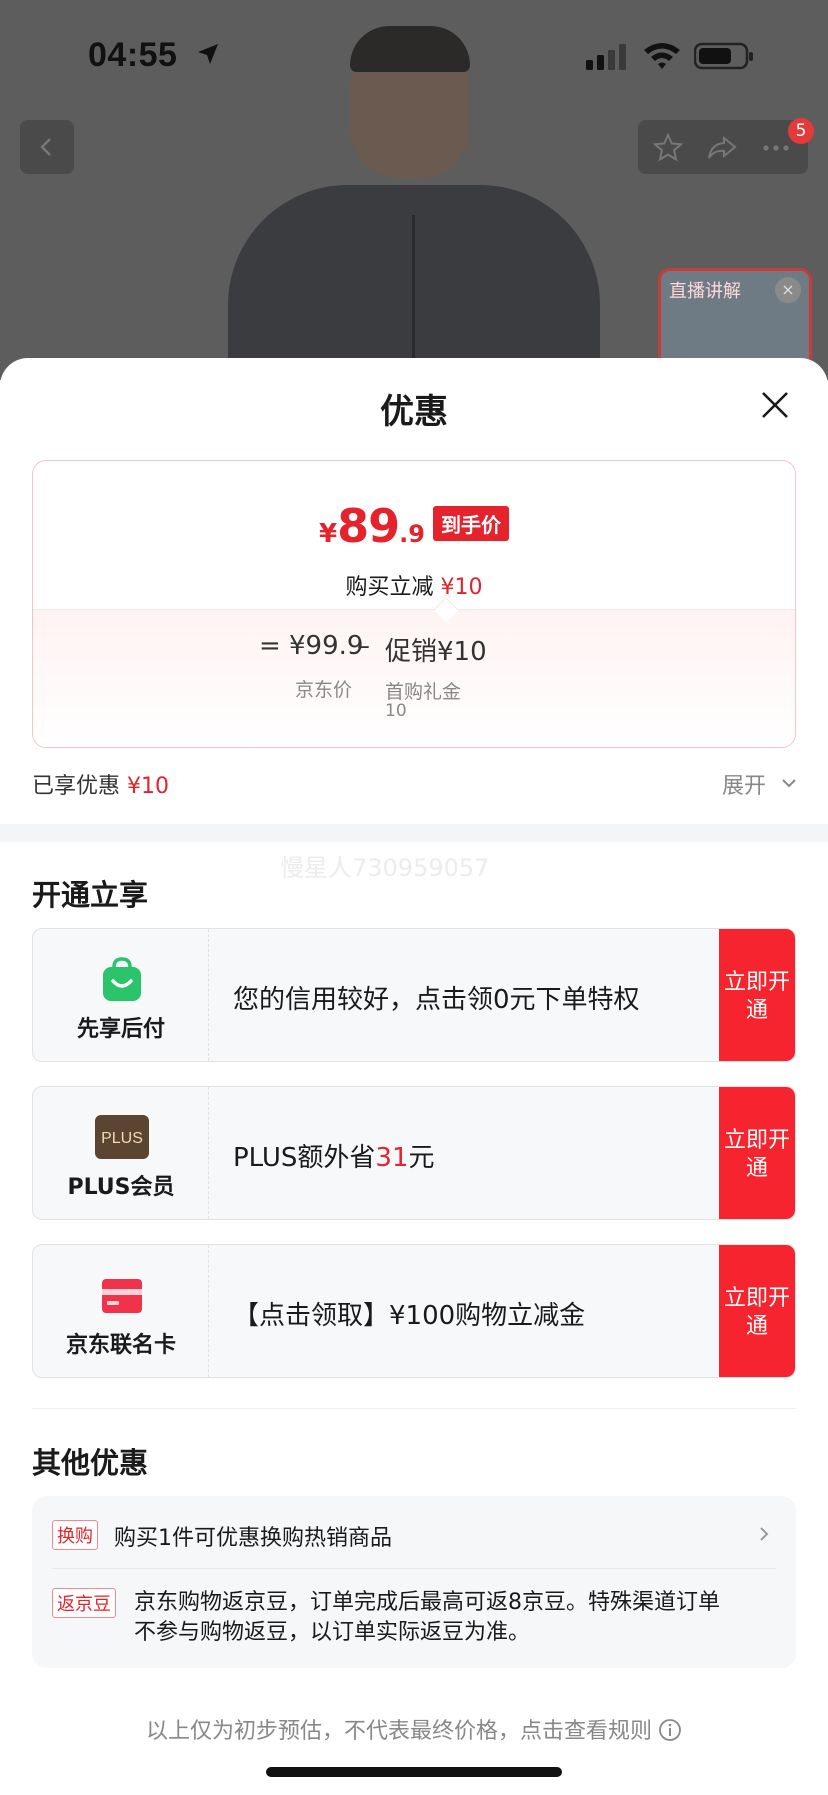  I want to click on sheet-title: 优惠, so click(414, 412).